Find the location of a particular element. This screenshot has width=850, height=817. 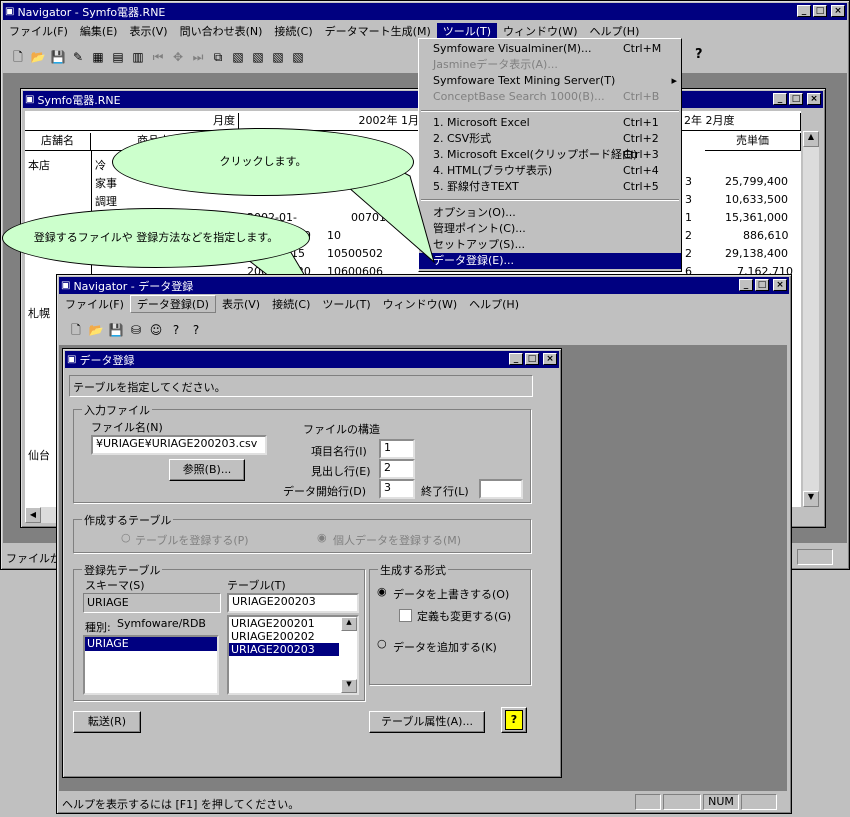

radio-append-label: データを追加する(K) is located at coordinates (445, 647).